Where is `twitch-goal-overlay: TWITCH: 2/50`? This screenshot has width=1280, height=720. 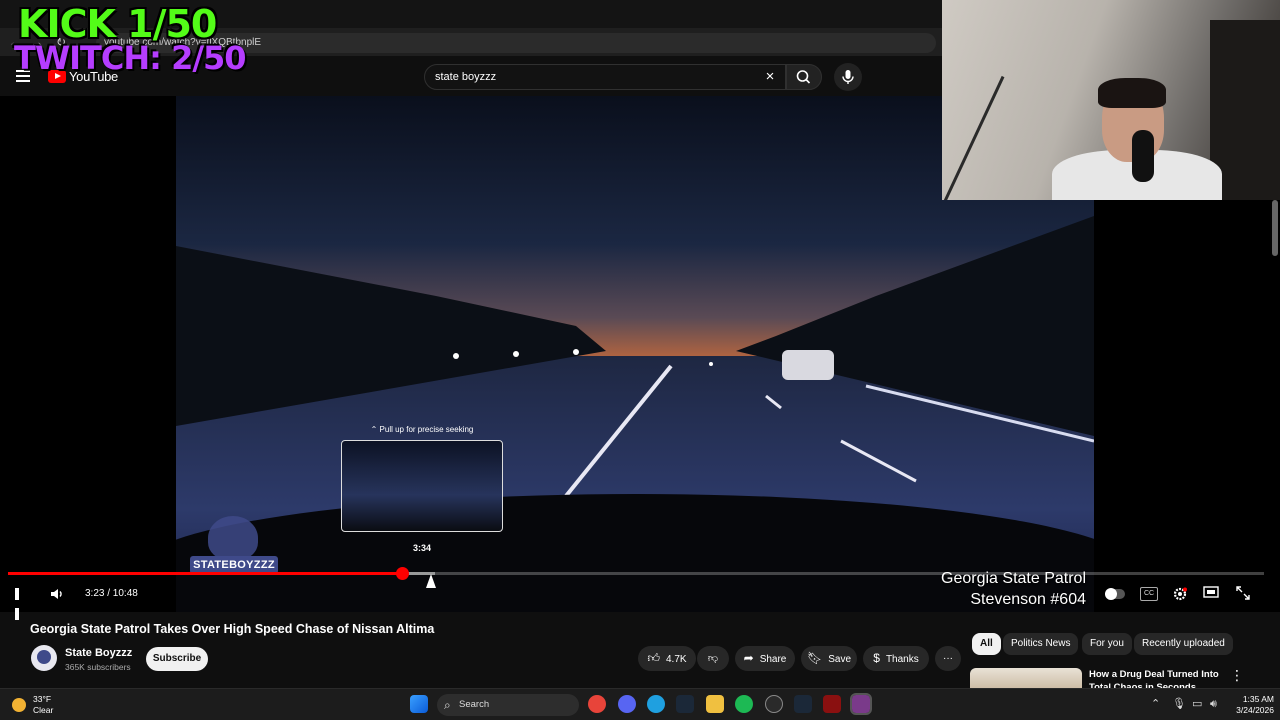
twitch-goal-overlay: TWITCH: 2/50 is located at coordinates (130, 58).